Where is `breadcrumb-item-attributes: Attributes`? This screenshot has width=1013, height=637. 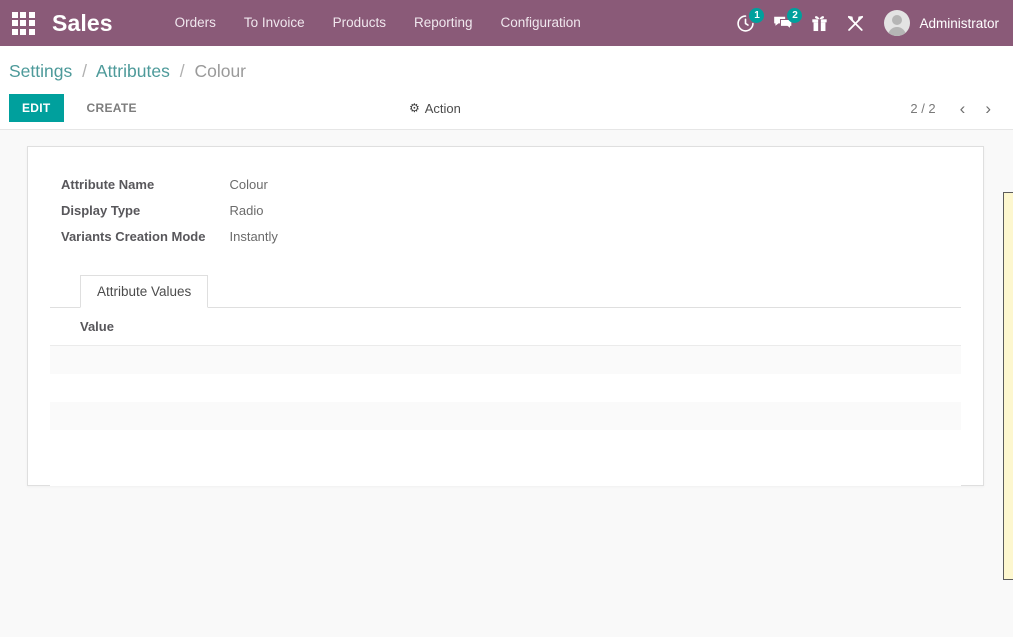
breadcrumb-item-attributes: Attributes is located at coordinates (133, 71).